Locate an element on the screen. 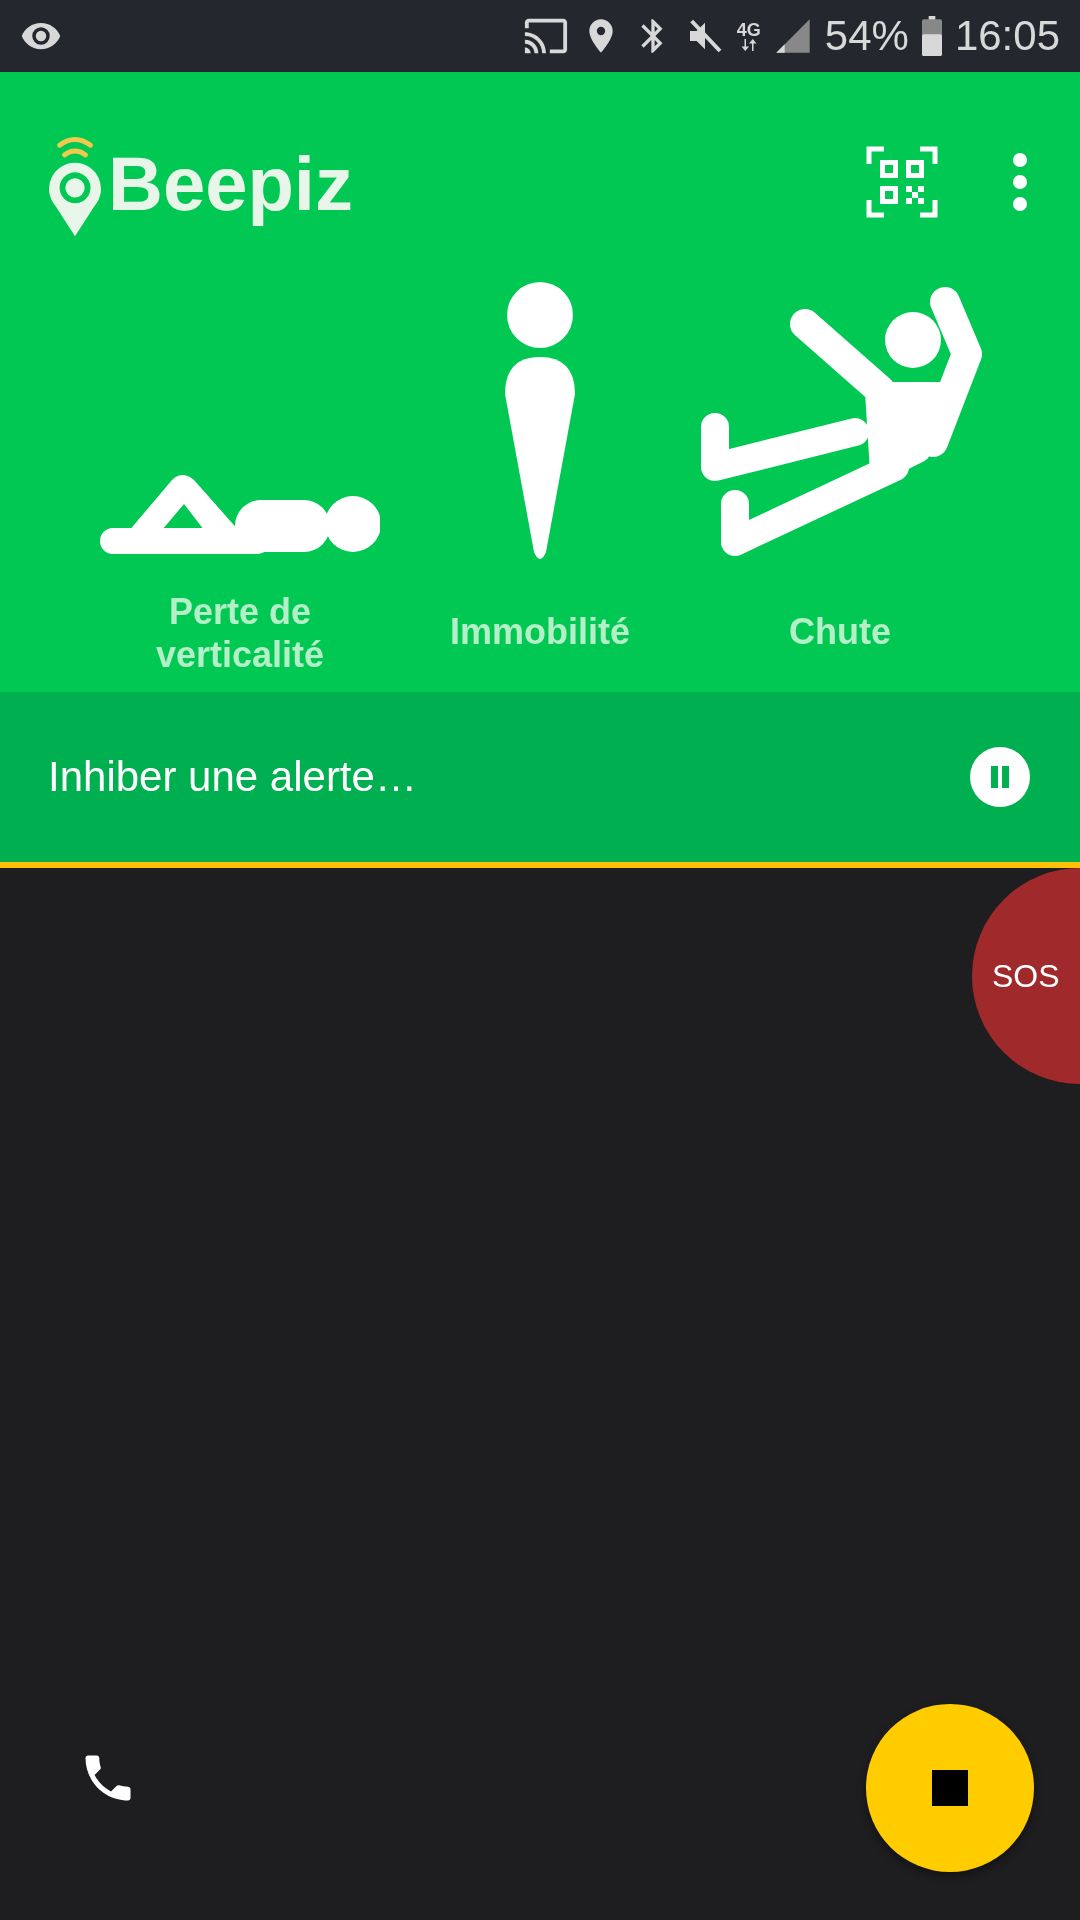 The height and width of the screenshot is (1920, 1080). stop-icon is located at coordinates (950, 1788).